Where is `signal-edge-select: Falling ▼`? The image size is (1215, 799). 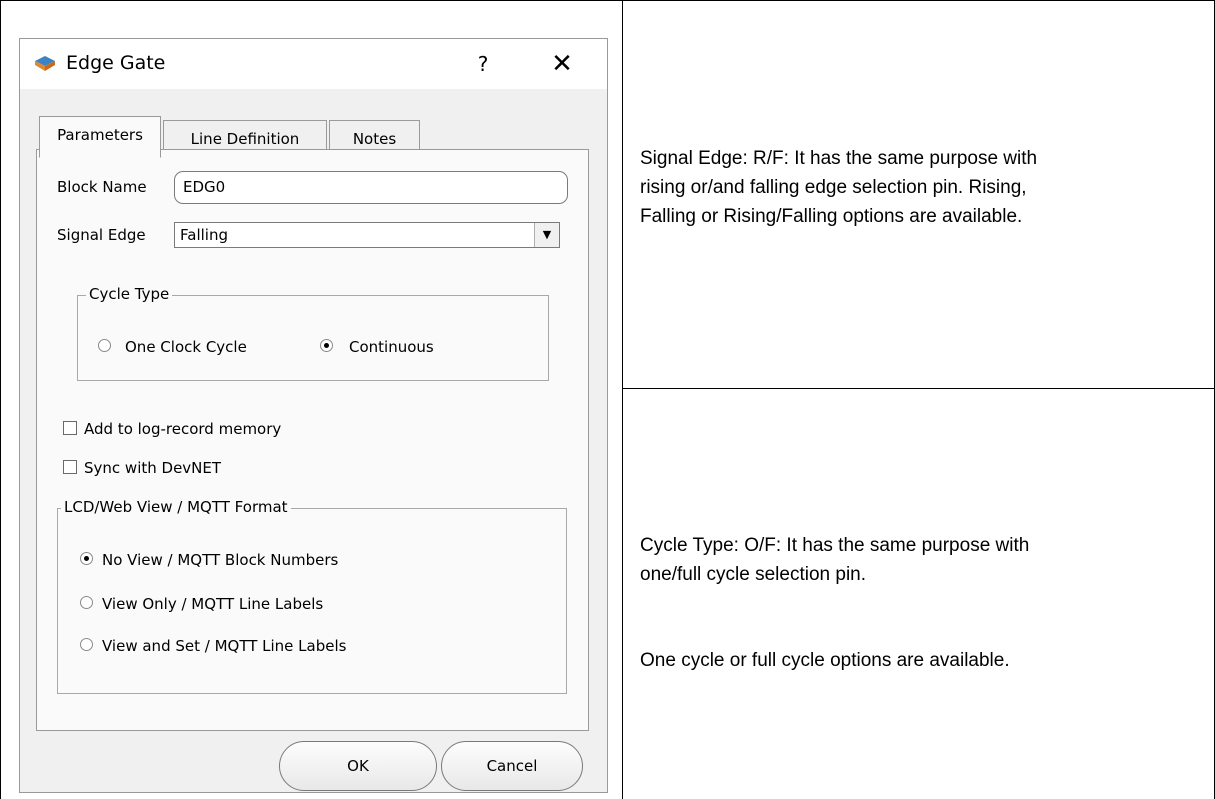 signal-edge-select: Falling ▼ is located at coordinates (367, 235).